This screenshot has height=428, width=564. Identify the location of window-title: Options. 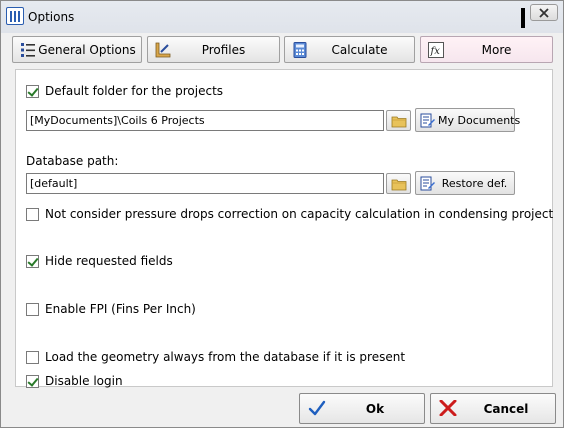
(51, 17).